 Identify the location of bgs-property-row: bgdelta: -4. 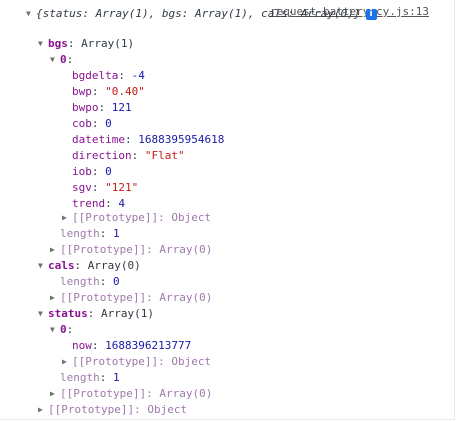
(108, 75).